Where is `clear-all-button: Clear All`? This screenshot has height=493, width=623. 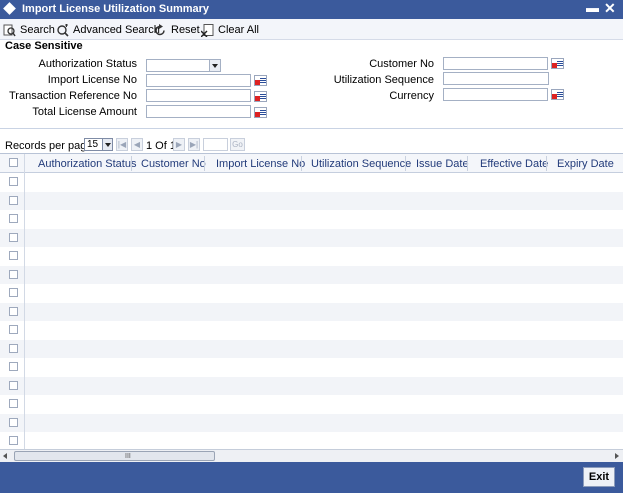
clear-all-button: Clear All is located at coordinates (229, 30).